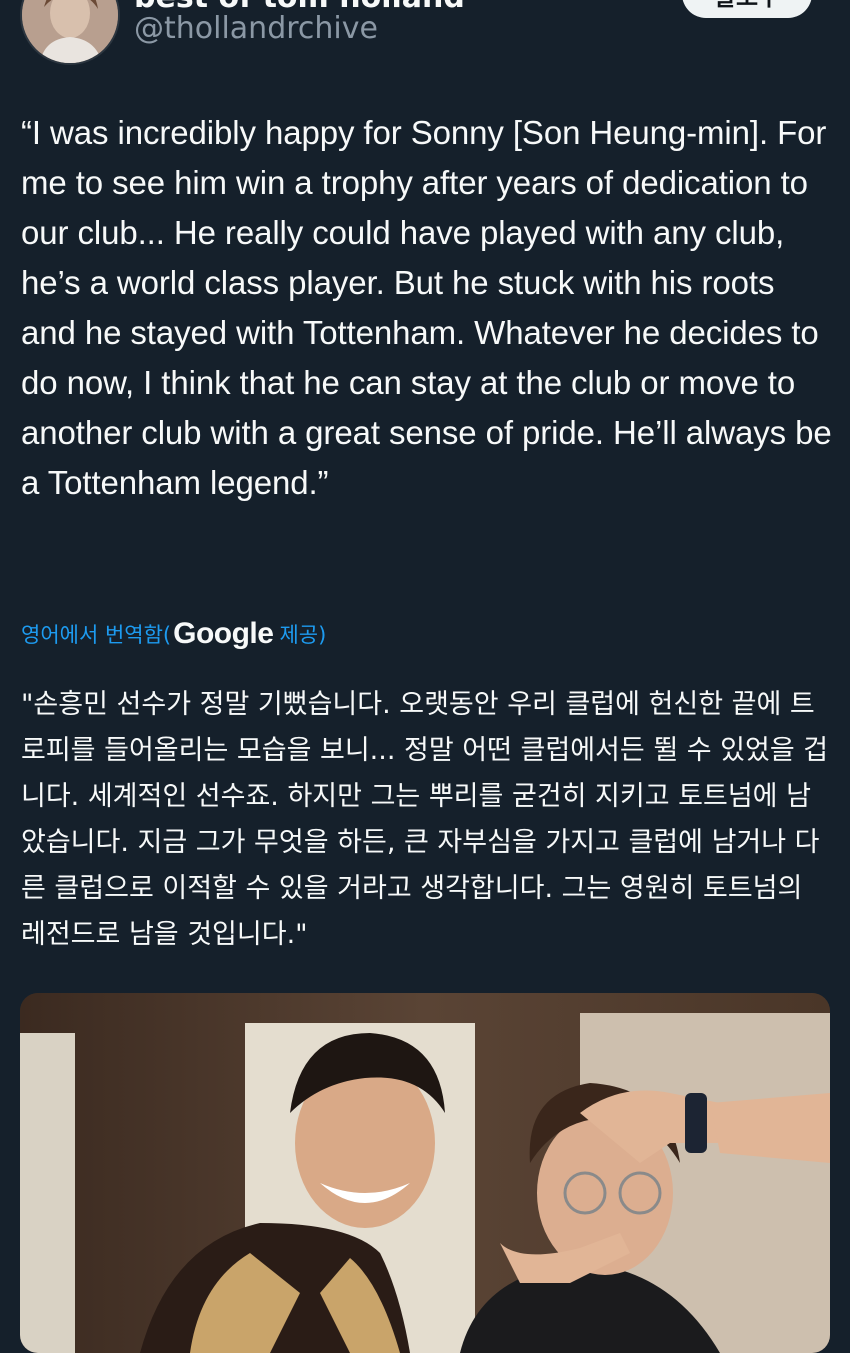 The width and height of the screenshot is (850, 1353). Describe the element at coordinates (256, 28) in the screenshot. I see `user-handle: @thollandrchive` at that location.